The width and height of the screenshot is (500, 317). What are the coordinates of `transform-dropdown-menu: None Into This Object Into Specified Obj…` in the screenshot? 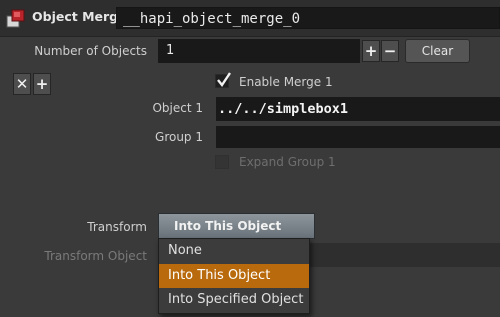 It's located at (234, 276).